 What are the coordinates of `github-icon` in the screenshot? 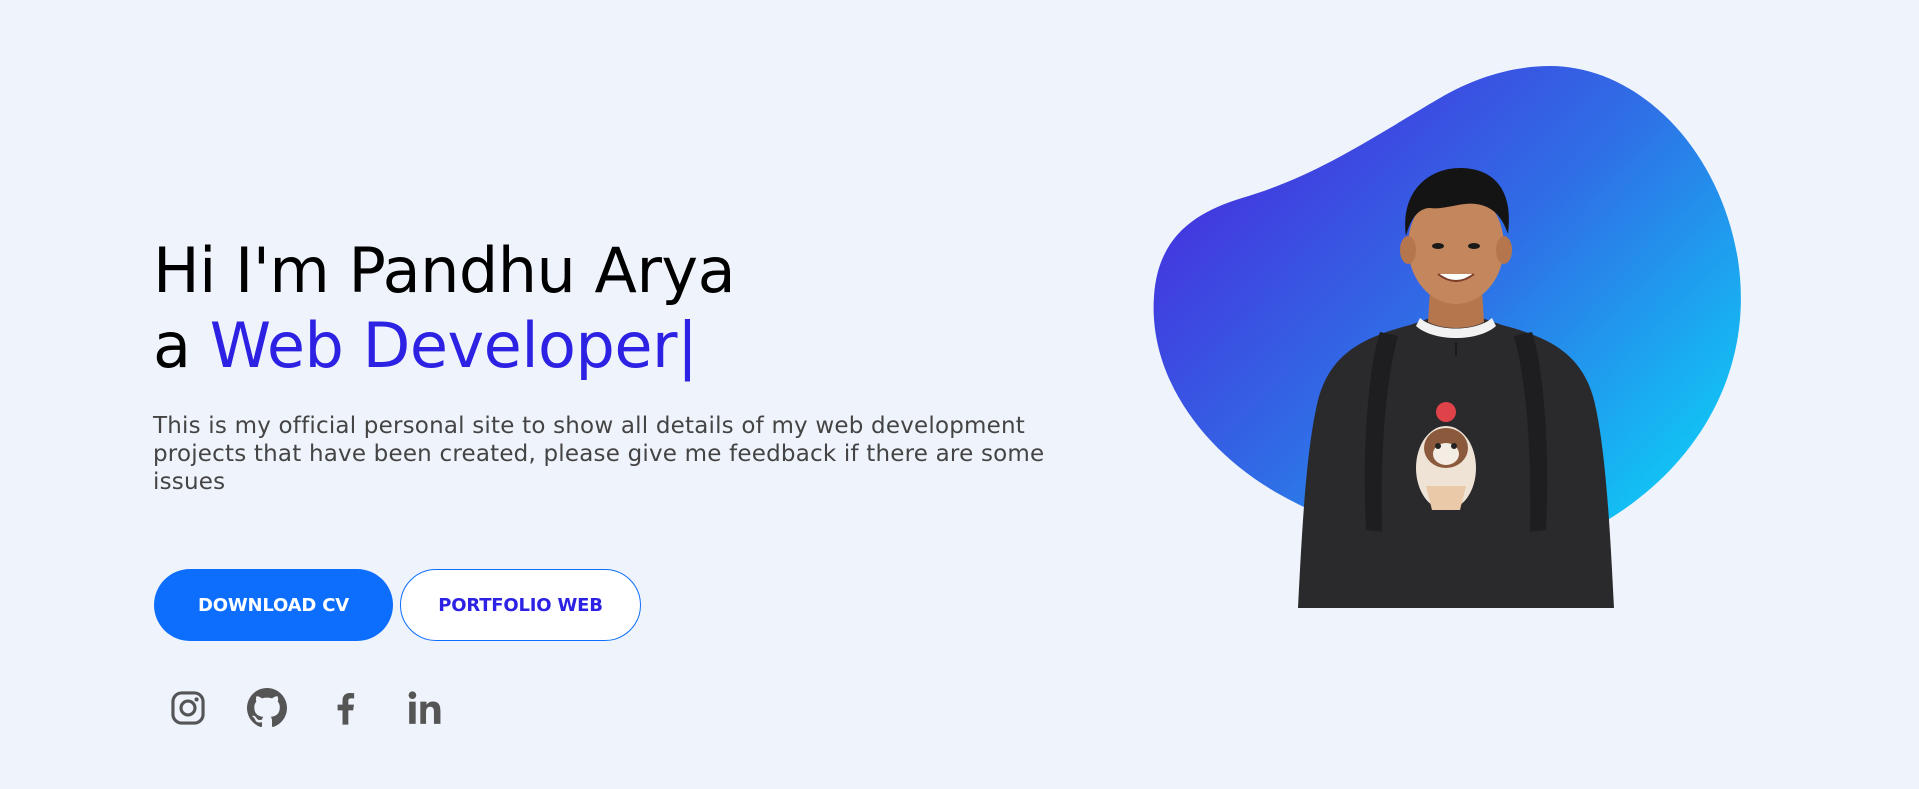 It's located at (267, 708).